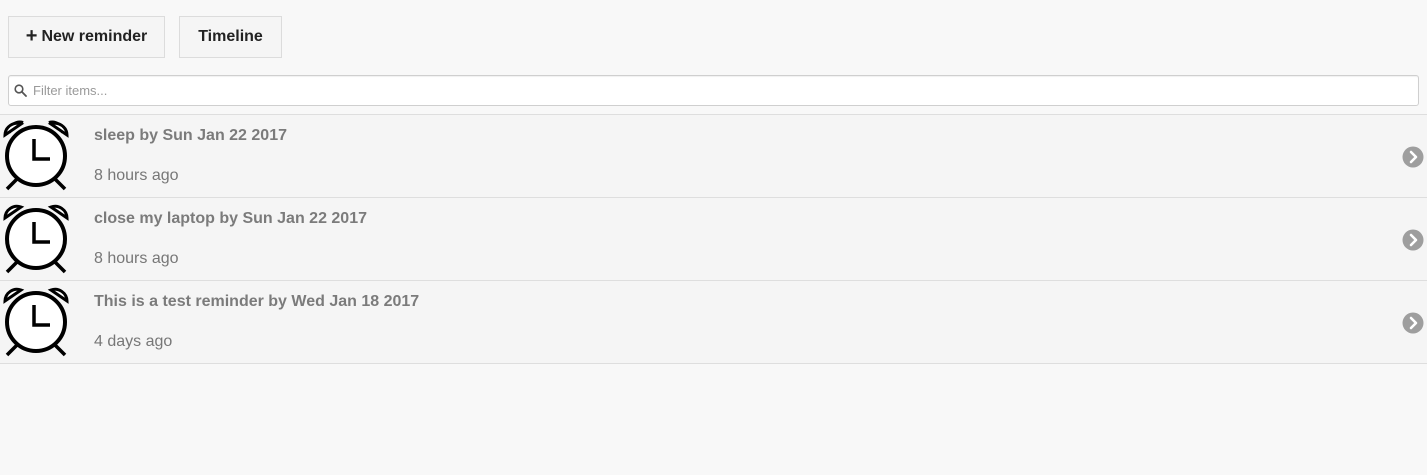  I want to click on search-icon, so click(20, 90).